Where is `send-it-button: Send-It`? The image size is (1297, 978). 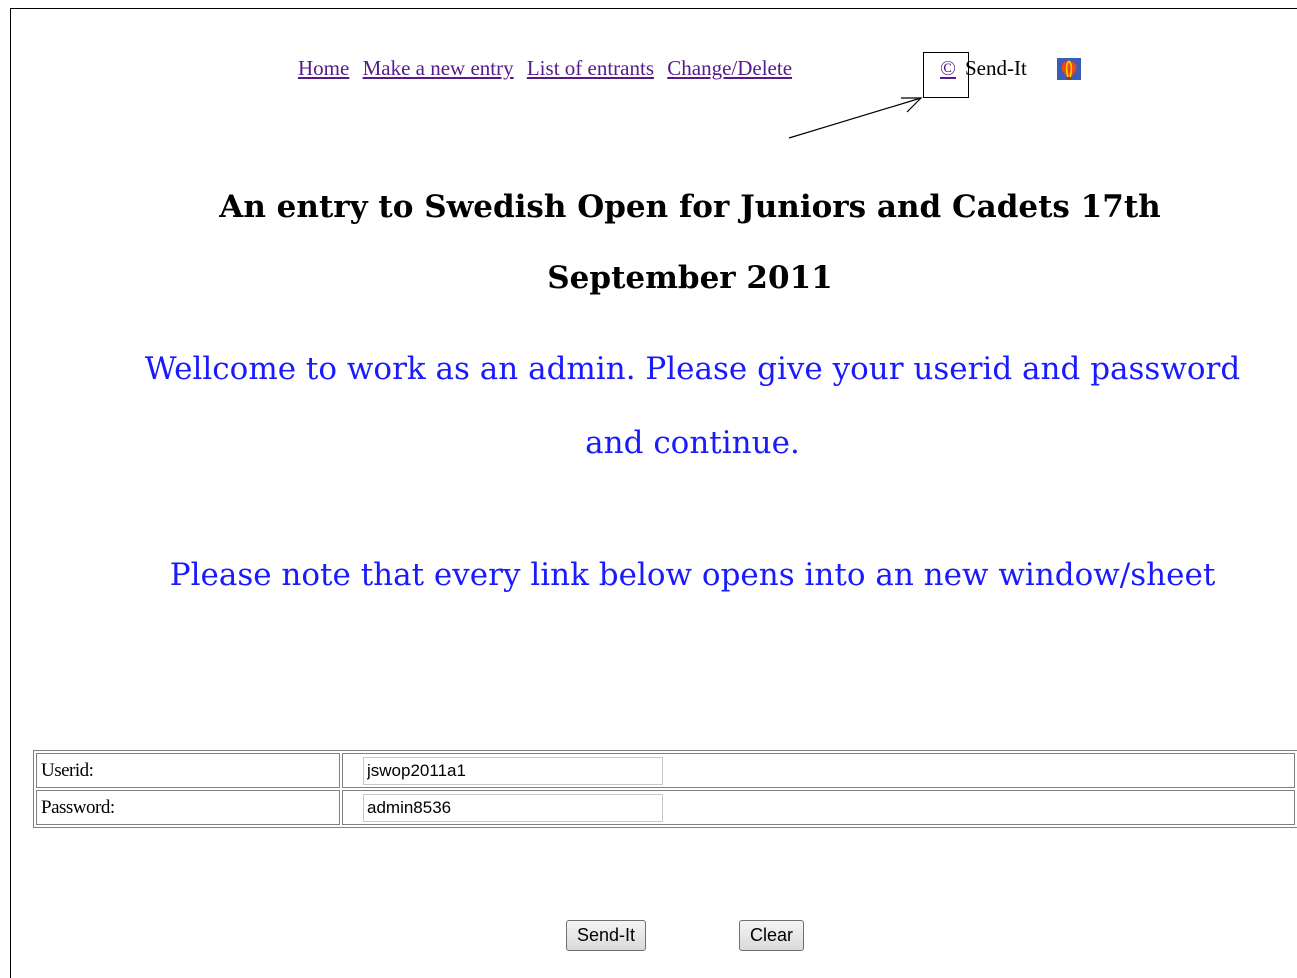 send-it-button: Send-It is located at coordinates (606, 935).